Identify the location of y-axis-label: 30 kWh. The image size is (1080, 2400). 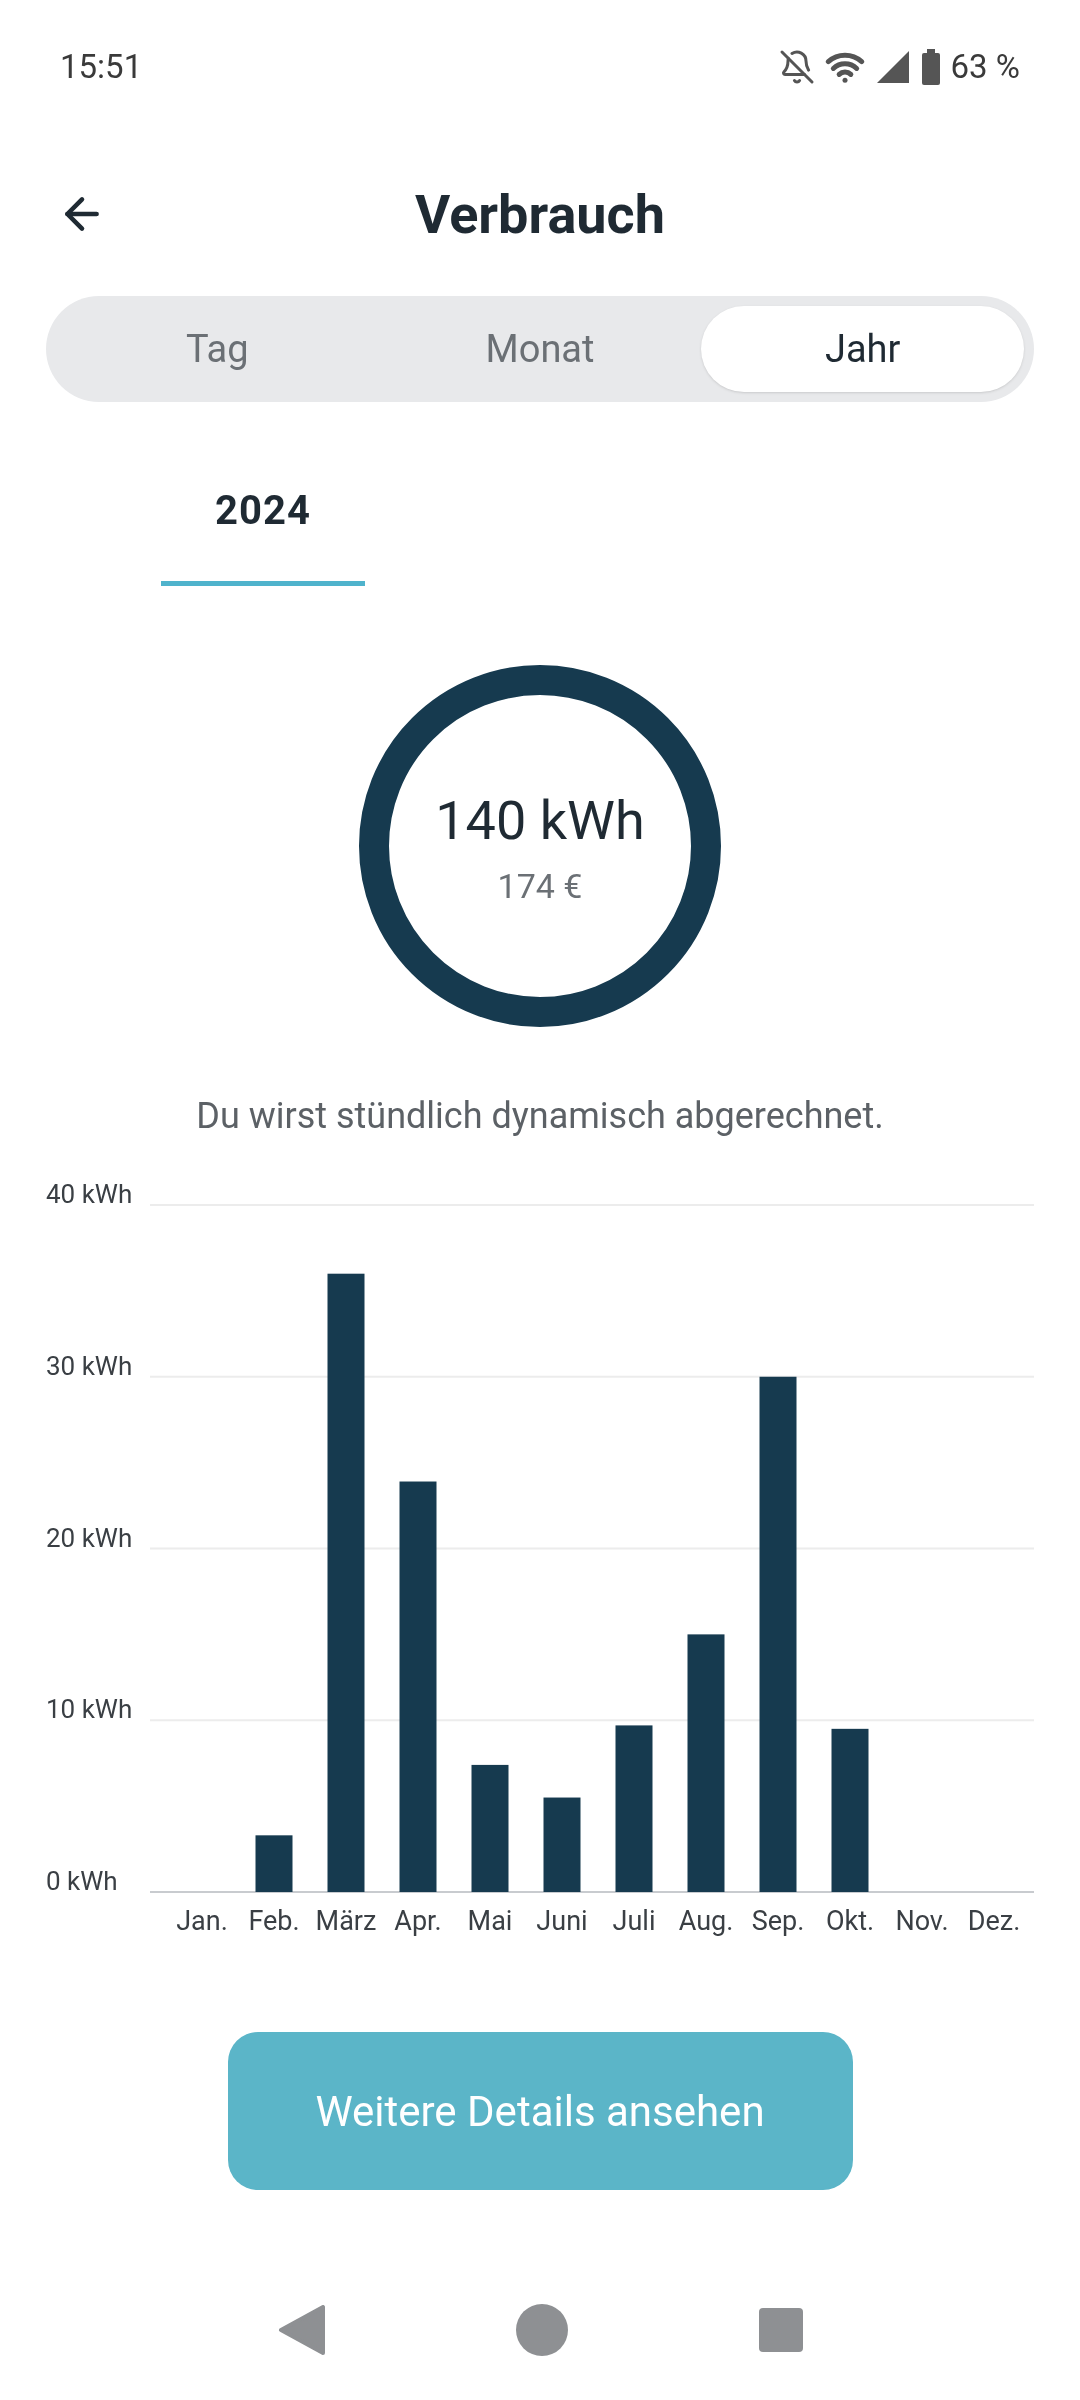
(89, 1365).